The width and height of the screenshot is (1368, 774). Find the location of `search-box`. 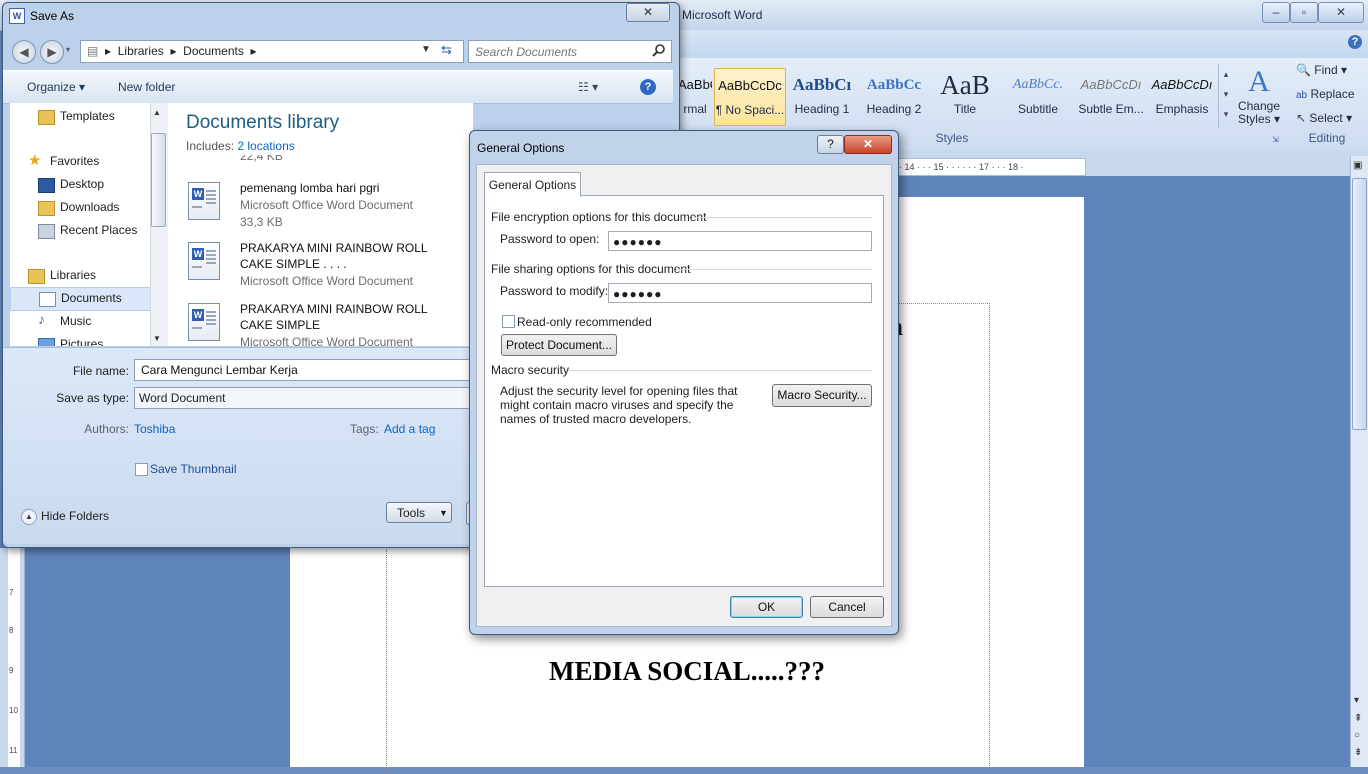

search-box is located at coordinates (570, 51).